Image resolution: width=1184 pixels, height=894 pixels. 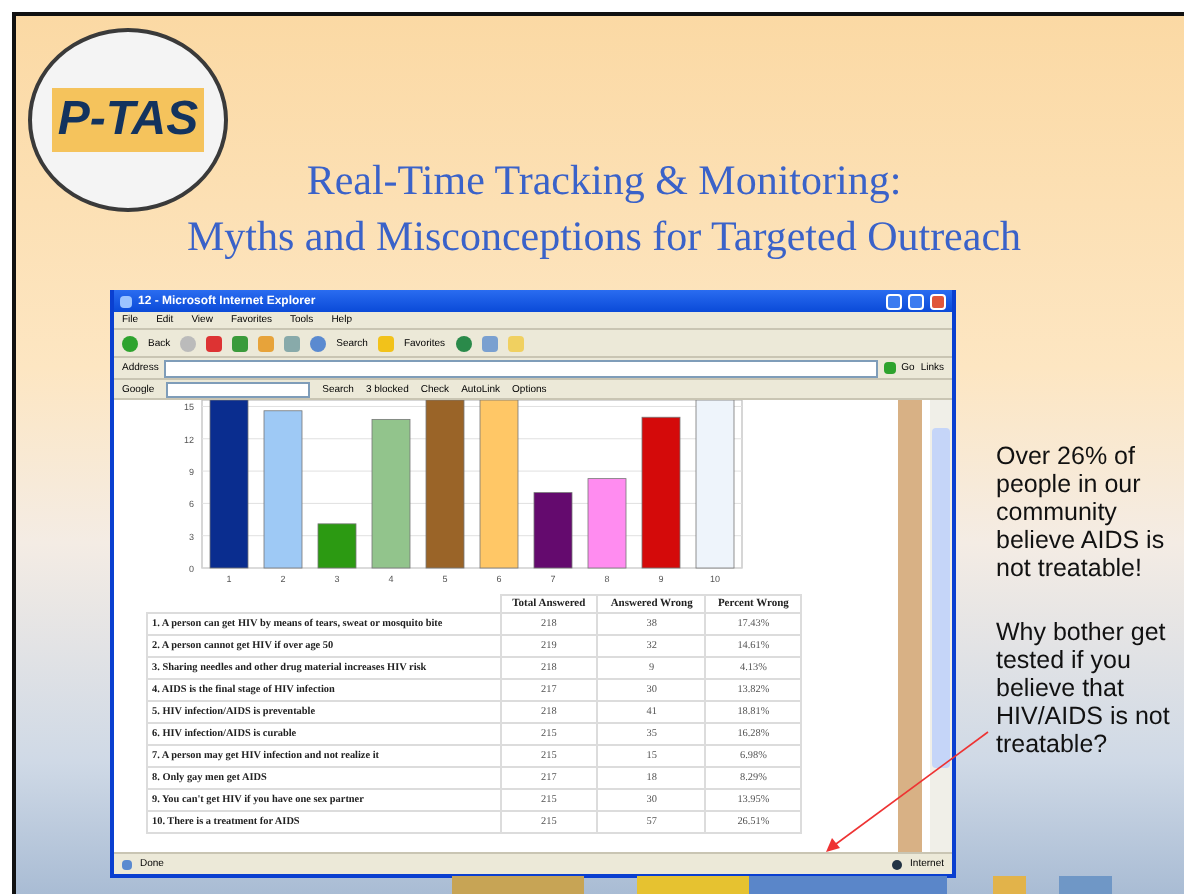 I want to click on callout-text: Over 26% of people in our community believe AIDS is not treatable!, so click(x=1081, y=512).